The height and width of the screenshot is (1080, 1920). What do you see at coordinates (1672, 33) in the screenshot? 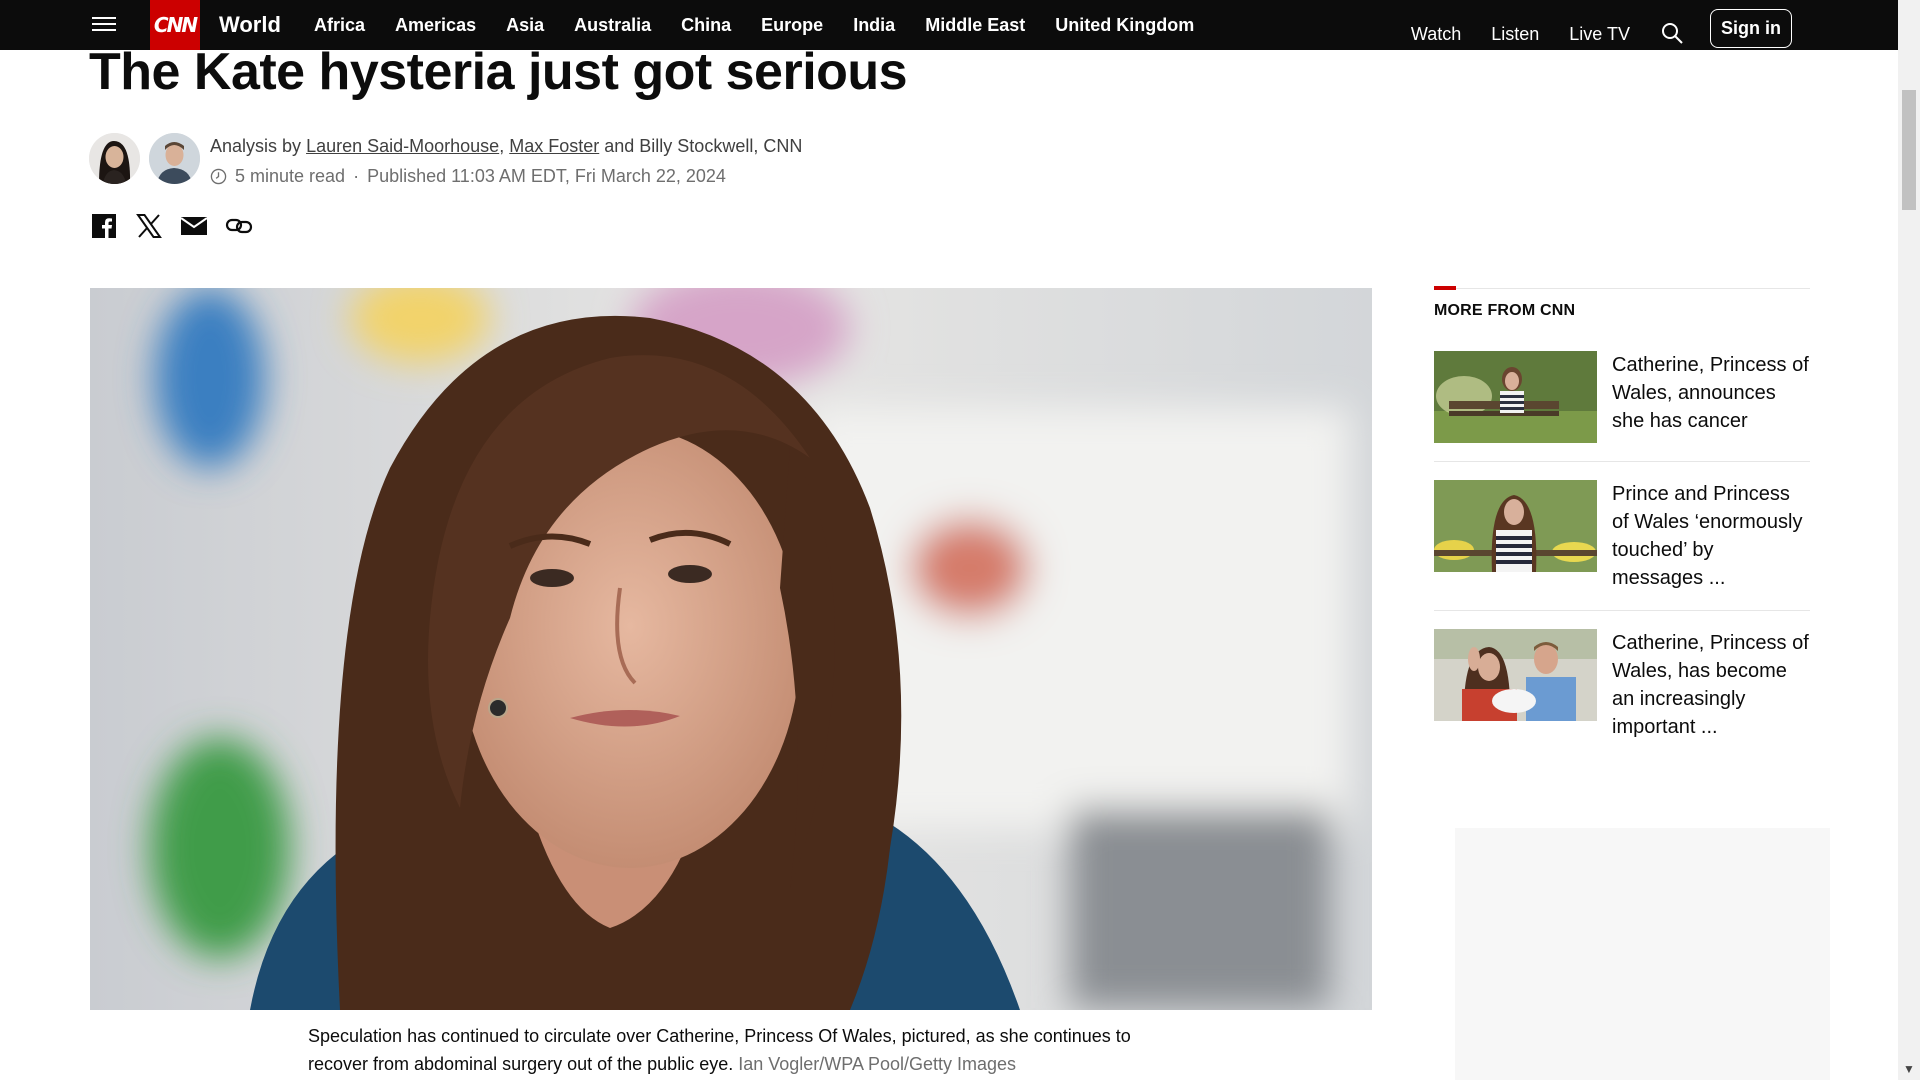
I see `search-icon` at bounding box center [1672, 33].